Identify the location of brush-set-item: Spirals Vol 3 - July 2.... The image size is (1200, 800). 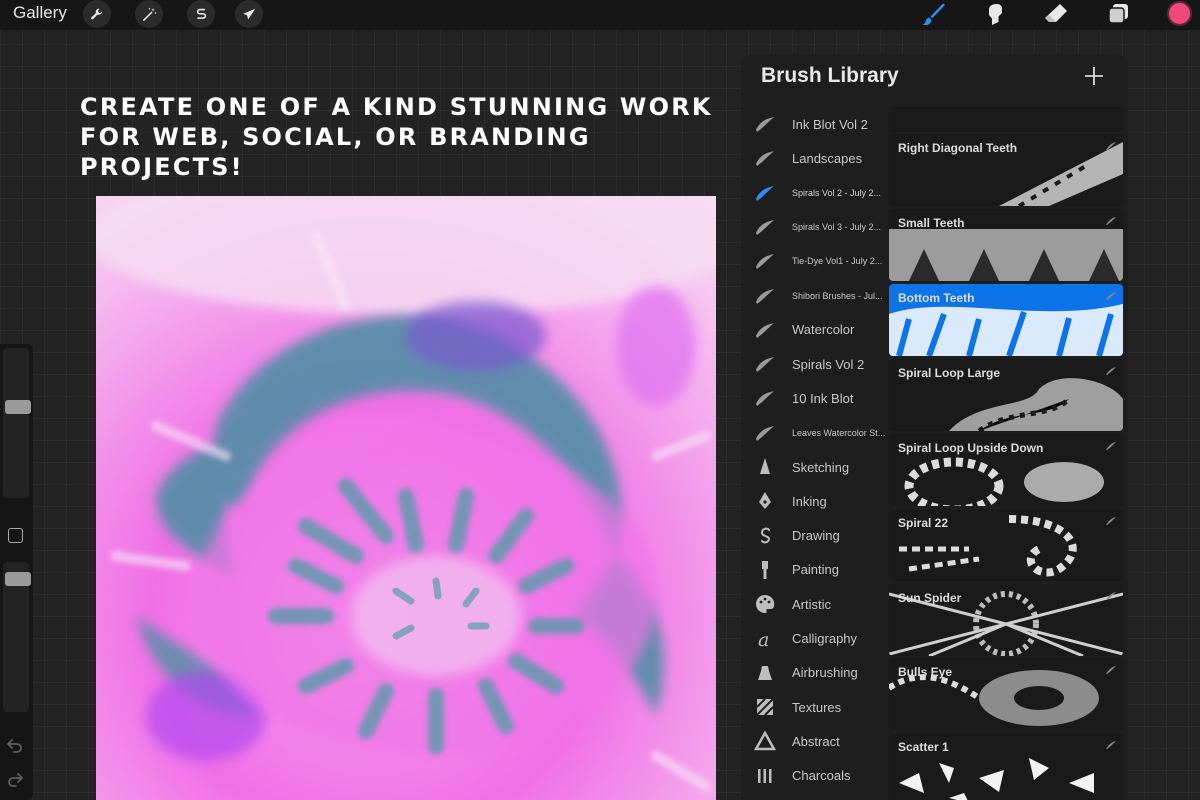
(815, 227).